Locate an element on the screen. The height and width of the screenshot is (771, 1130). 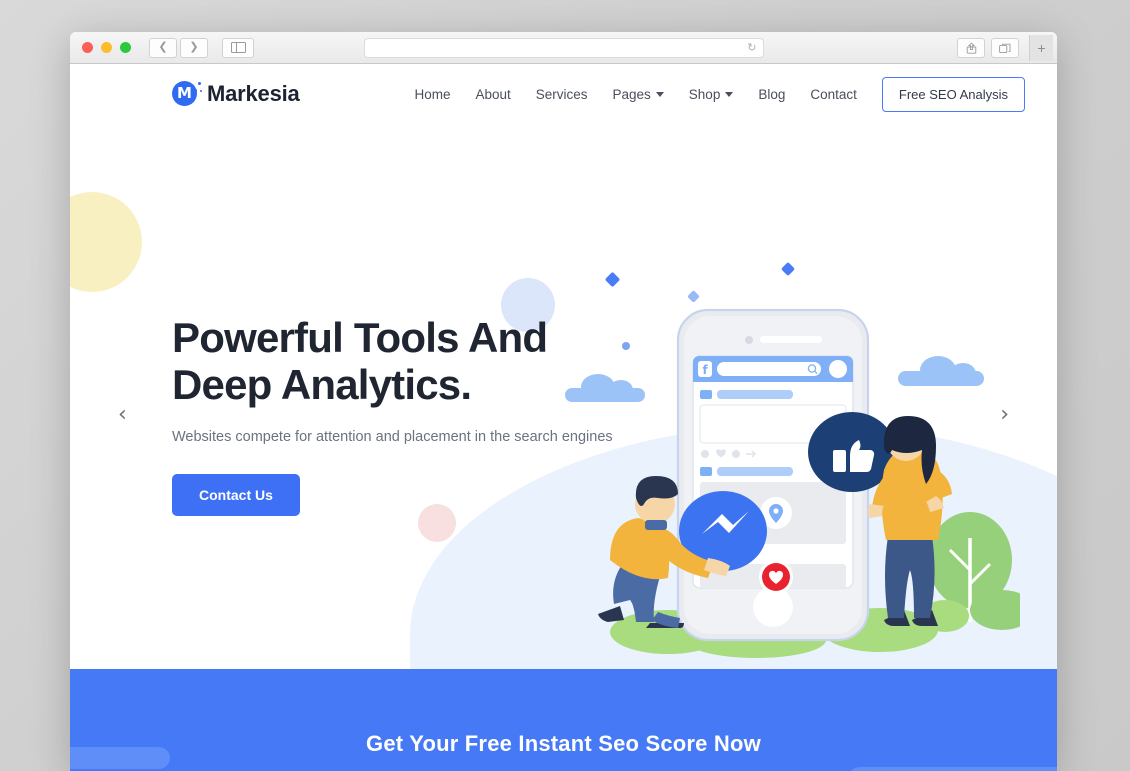
svg-text: f is located at coordinates (706, 370).